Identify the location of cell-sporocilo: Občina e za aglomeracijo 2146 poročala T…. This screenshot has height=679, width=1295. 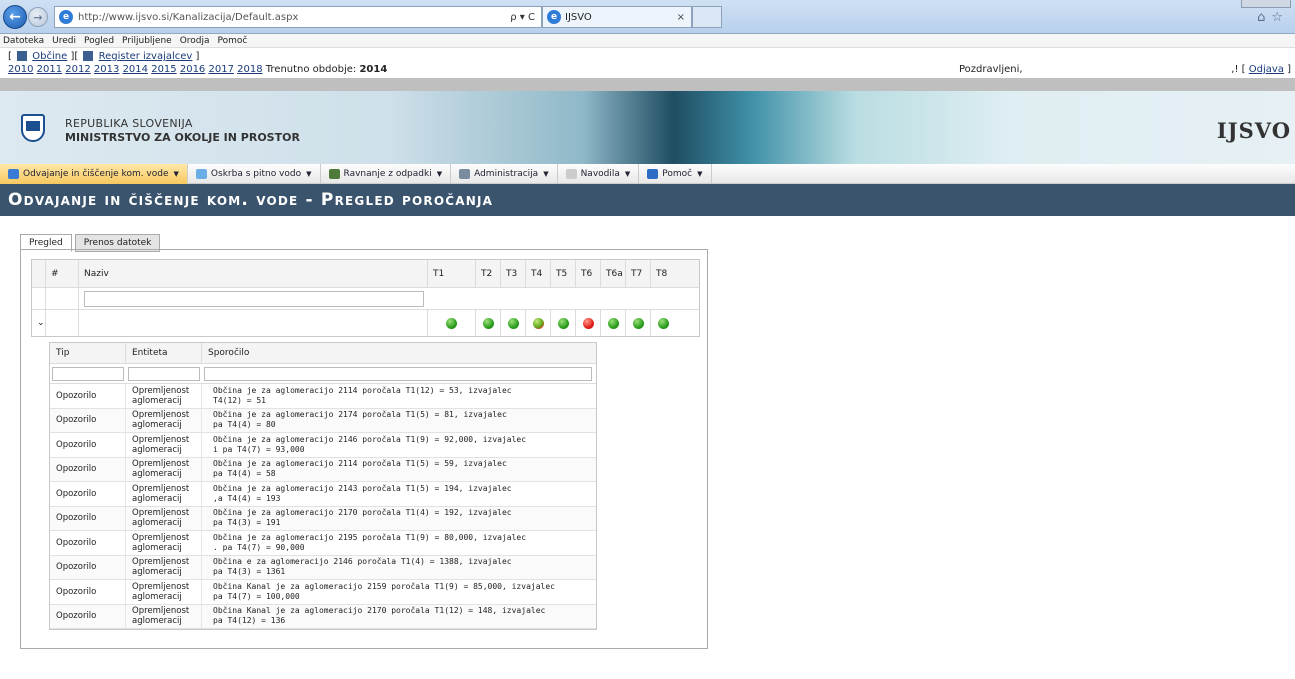
(399, 568).